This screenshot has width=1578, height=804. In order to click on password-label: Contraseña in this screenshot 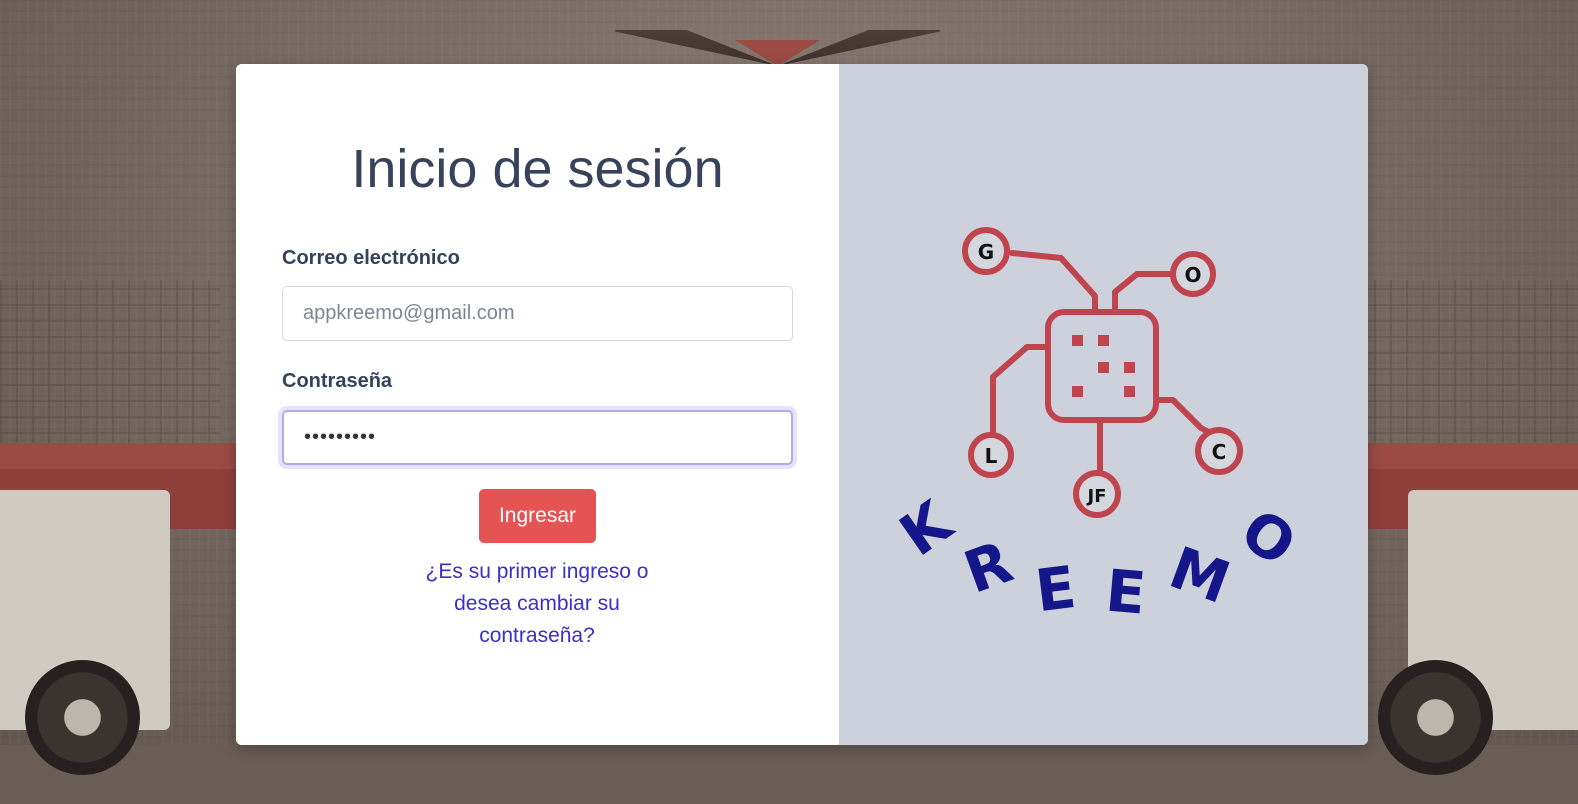, I will do `click(337, 381)`.